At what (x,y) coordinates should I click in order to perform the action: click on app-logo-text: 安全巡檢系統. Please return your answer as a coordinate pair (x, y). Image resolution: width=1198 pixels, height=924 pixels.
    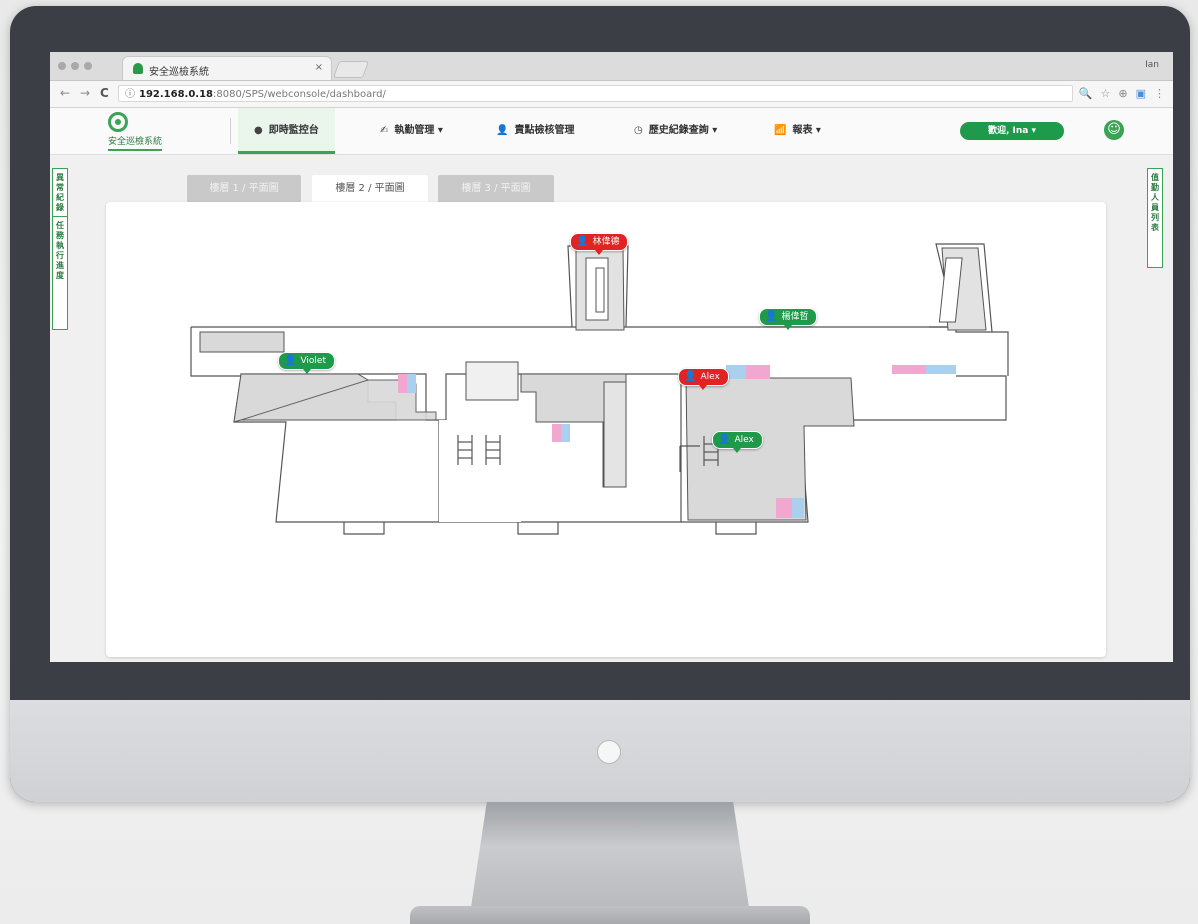
    Looking at the image, I should click on (135, 142).